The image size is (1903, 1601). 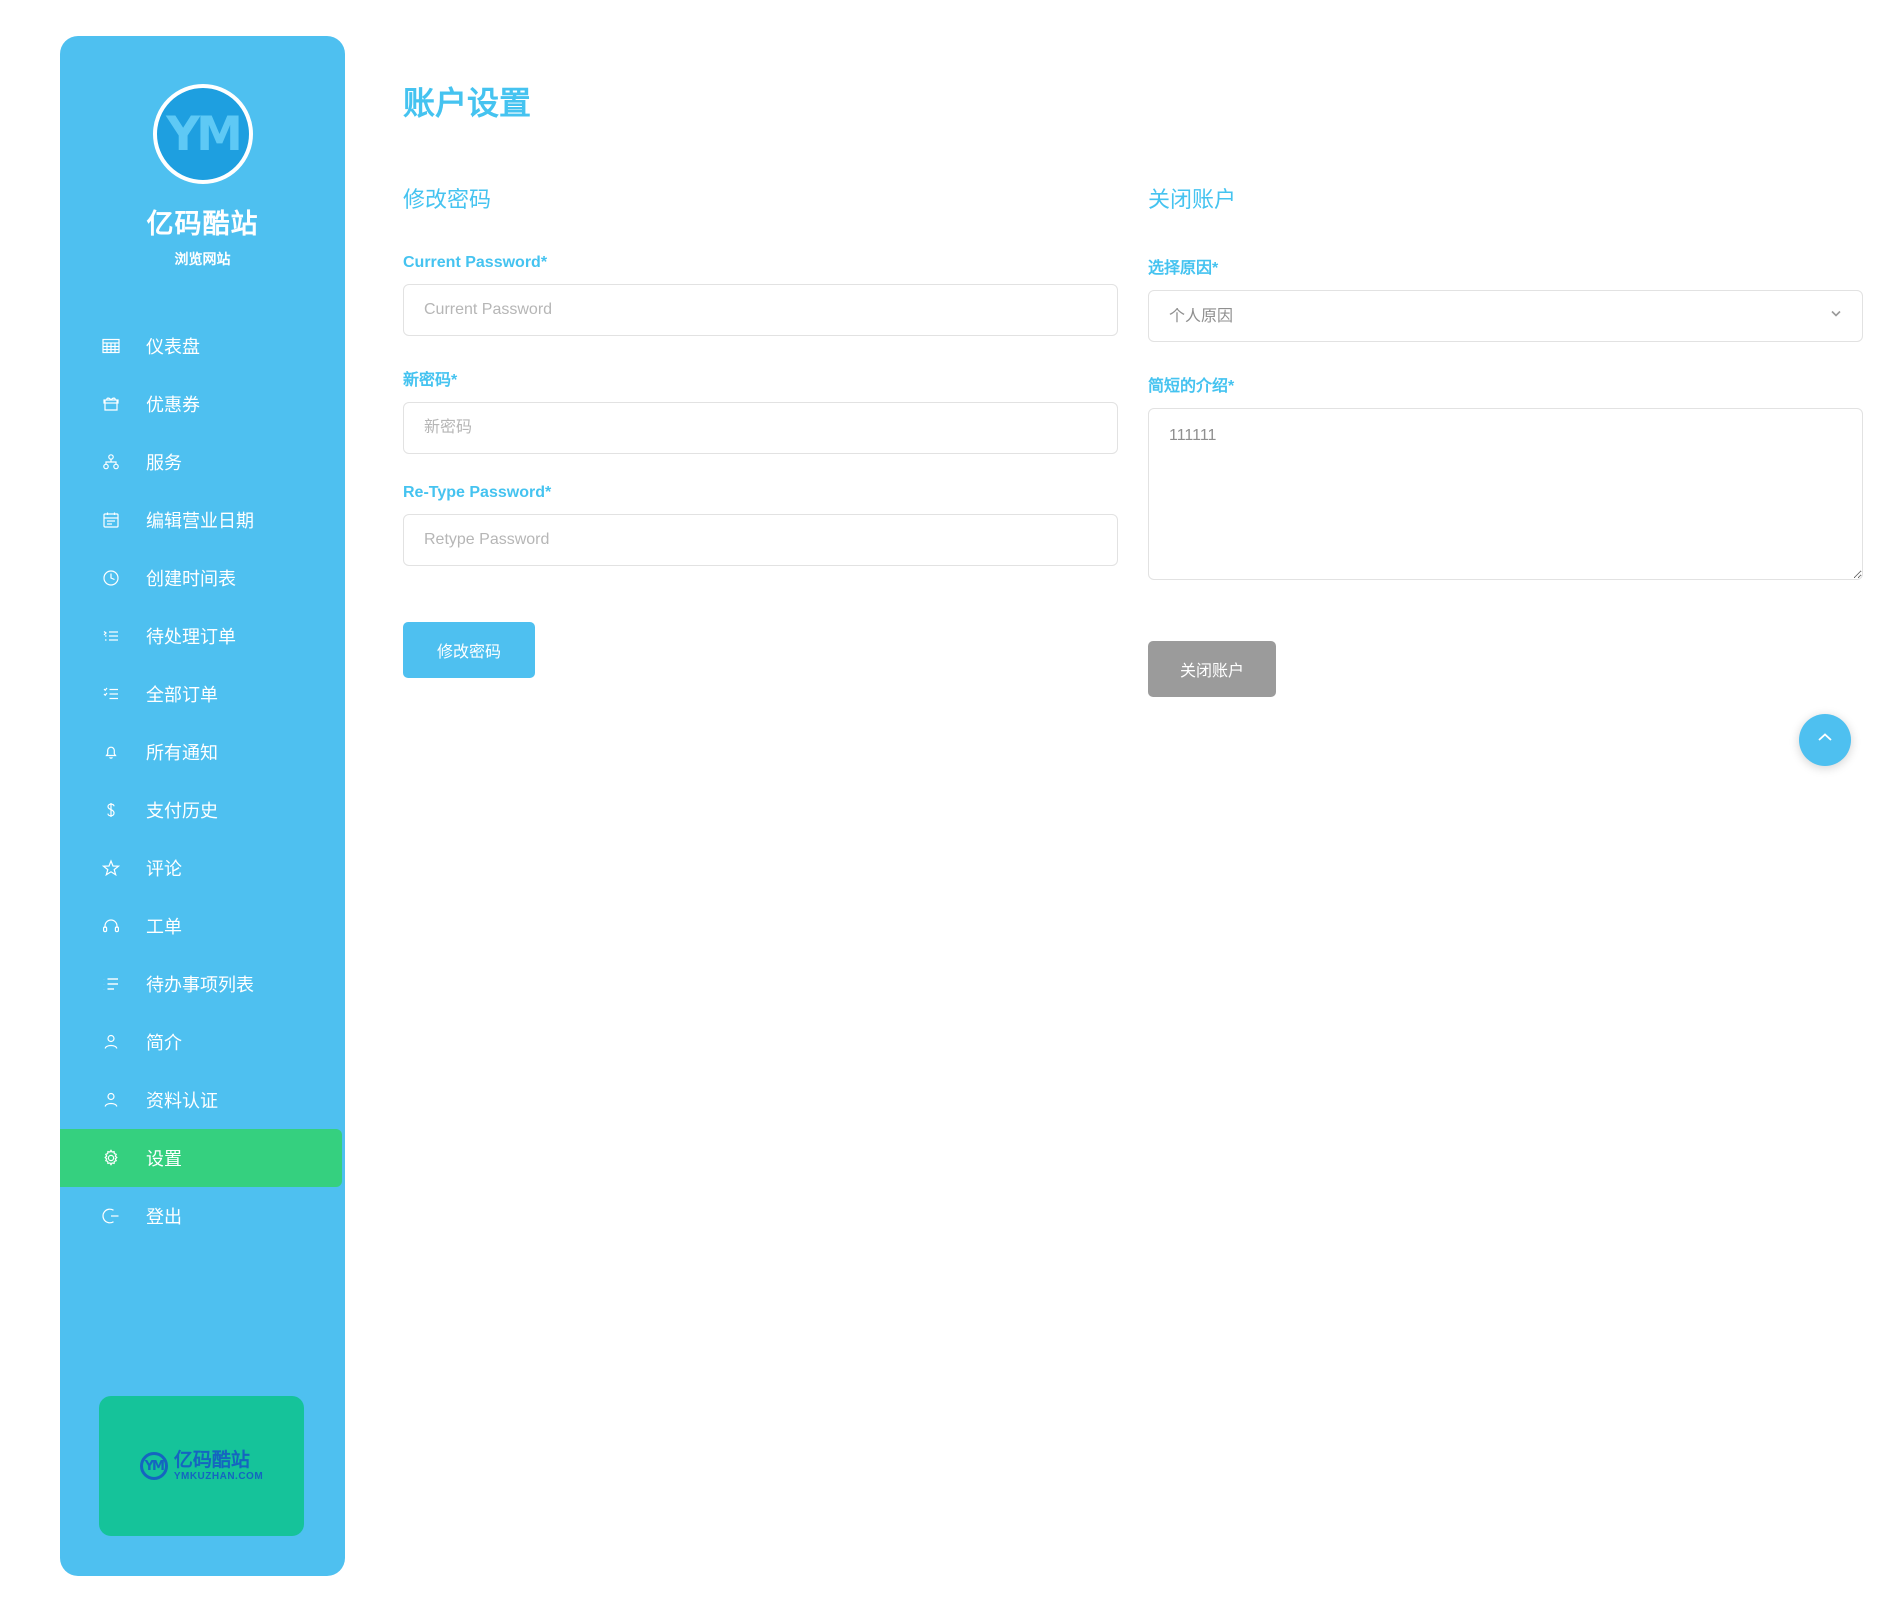 What do you see at coordinates (164, 463) in the screenshot?
I see `sidebar-item-label: 服务` at bounding box center [164, 463].